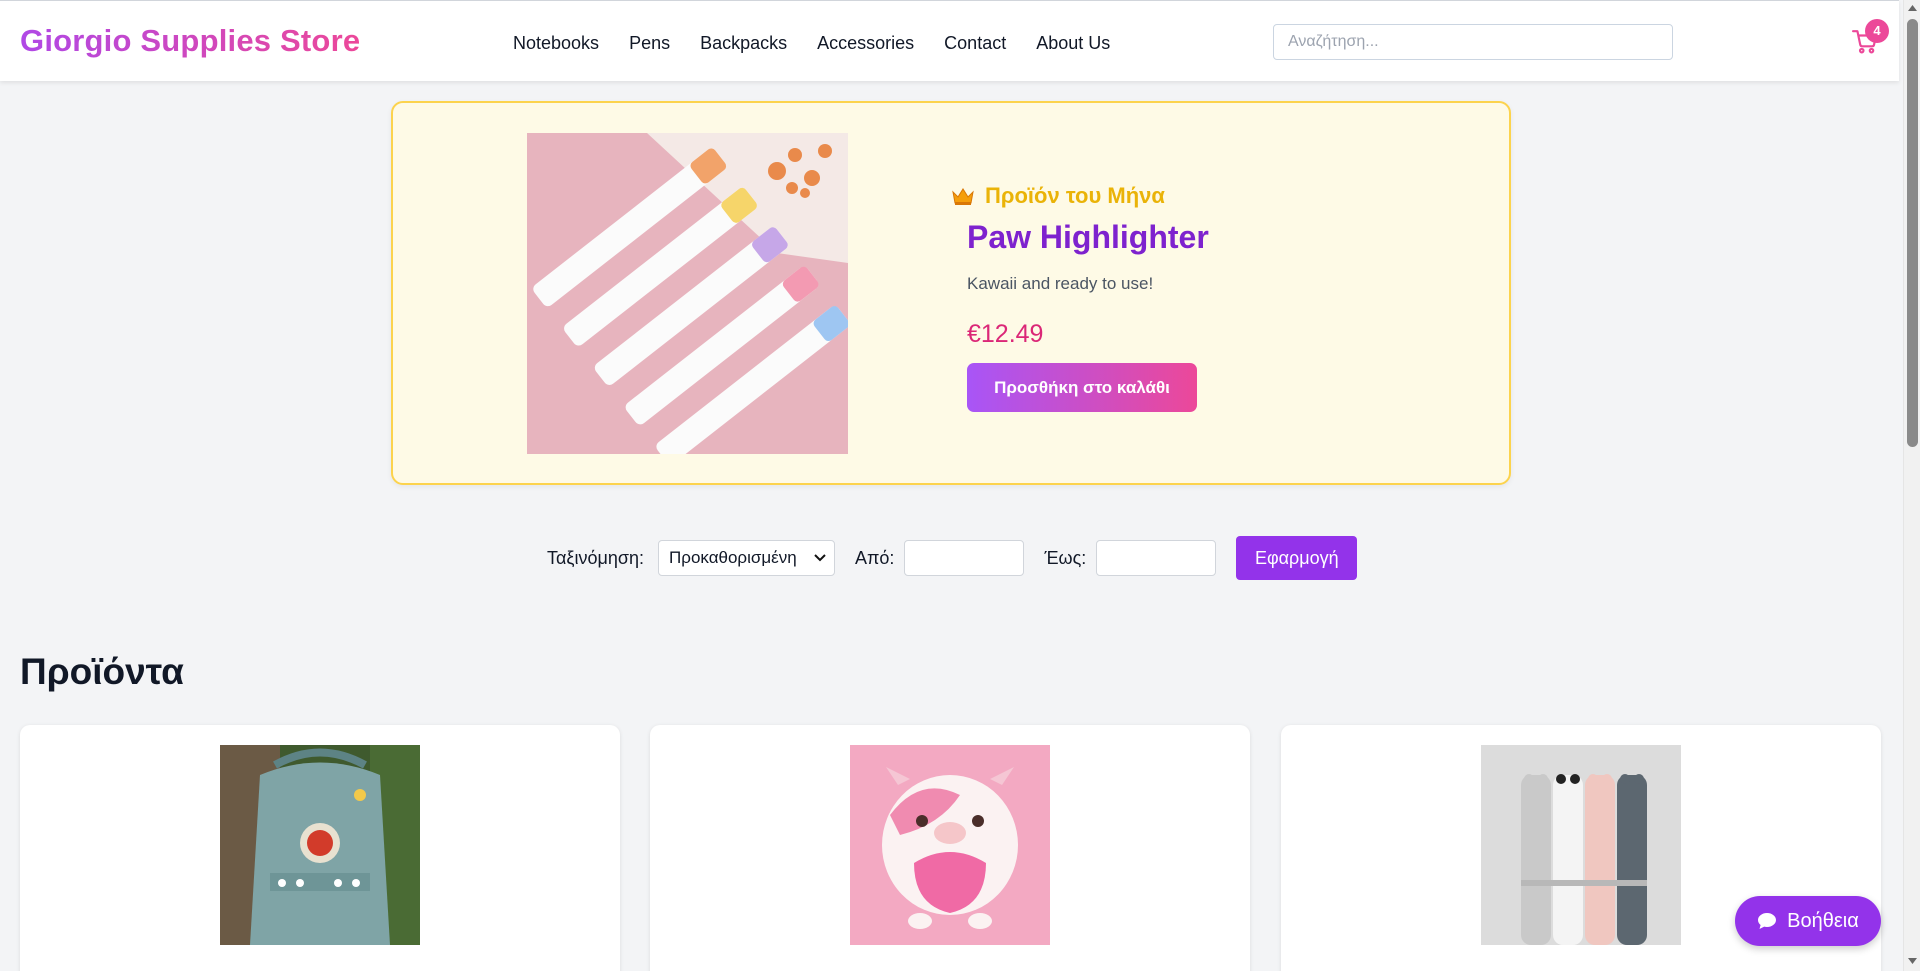 This screenshot has height=971, width=1920. I want to click on featured-product-description: Kawaii and ready to use!, so click(1060, 283).